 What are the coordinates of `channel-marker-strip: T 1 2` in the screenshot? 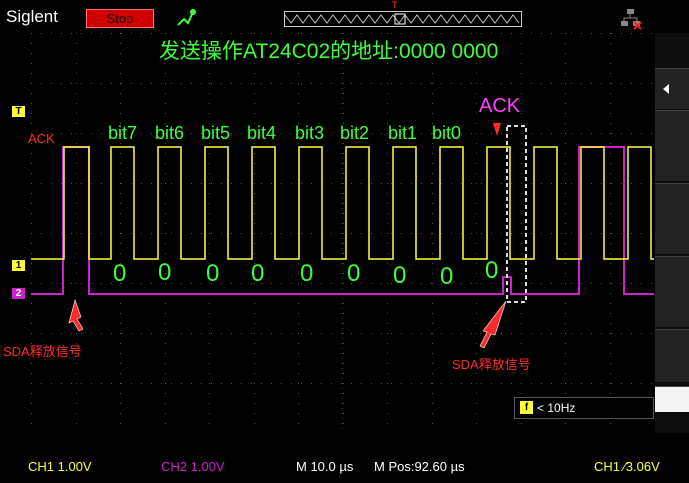 It's located at (15, 233).